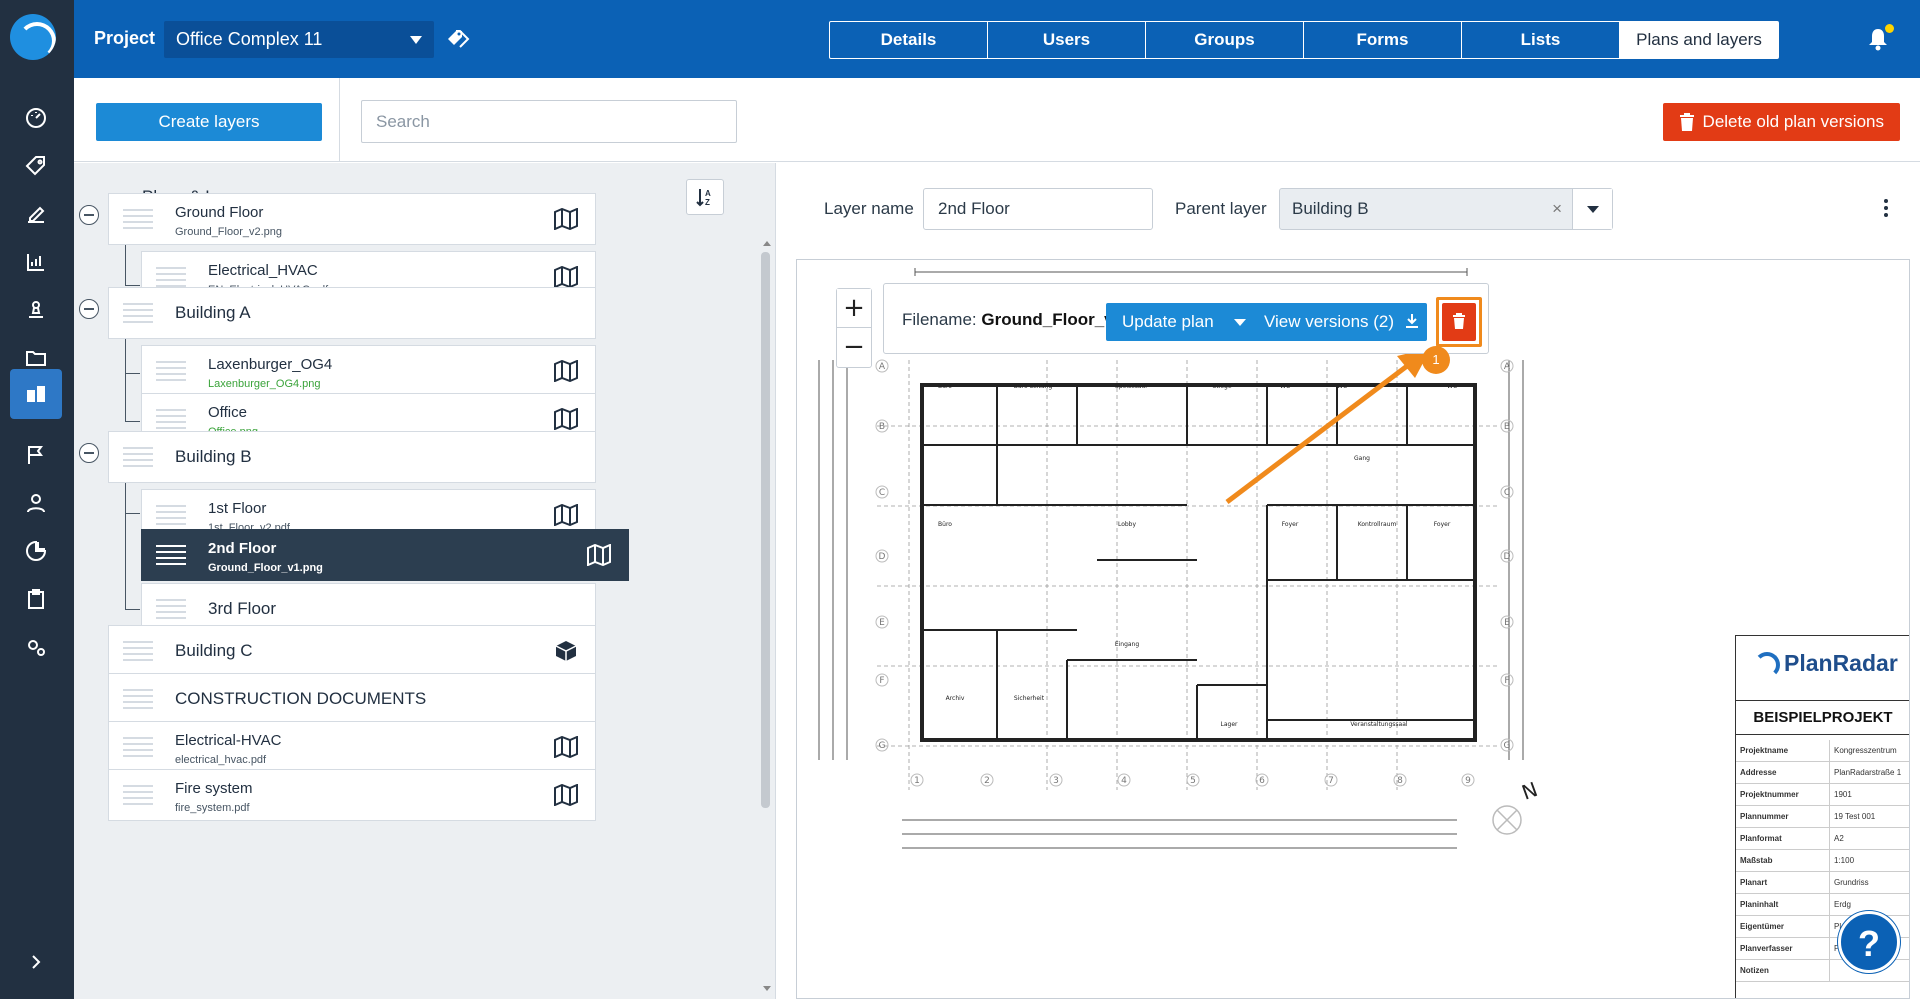  What do you see at coordinates (368, 371) in the screenshot?
I see `tree-node-laxenburger: Laxenburger_OG4 Laxenburger_OG4.png` at bounding box center [368, 371].